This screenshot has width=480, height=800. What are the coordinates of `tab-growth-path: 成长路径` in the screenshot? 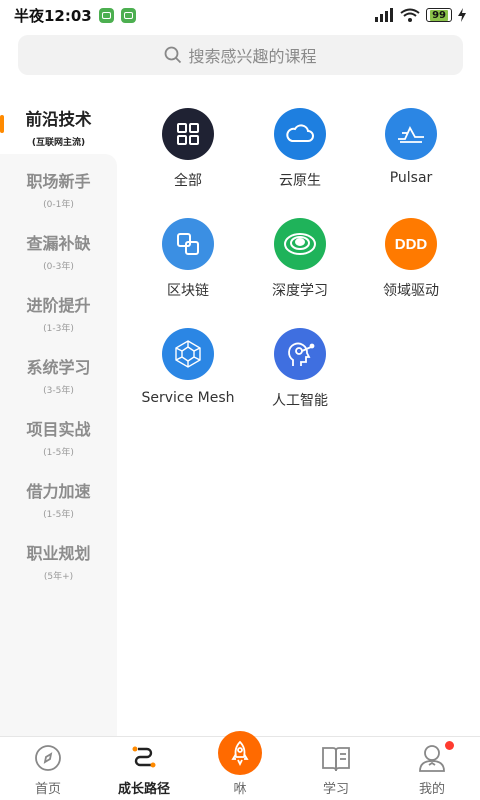 It's located at (144, 768).